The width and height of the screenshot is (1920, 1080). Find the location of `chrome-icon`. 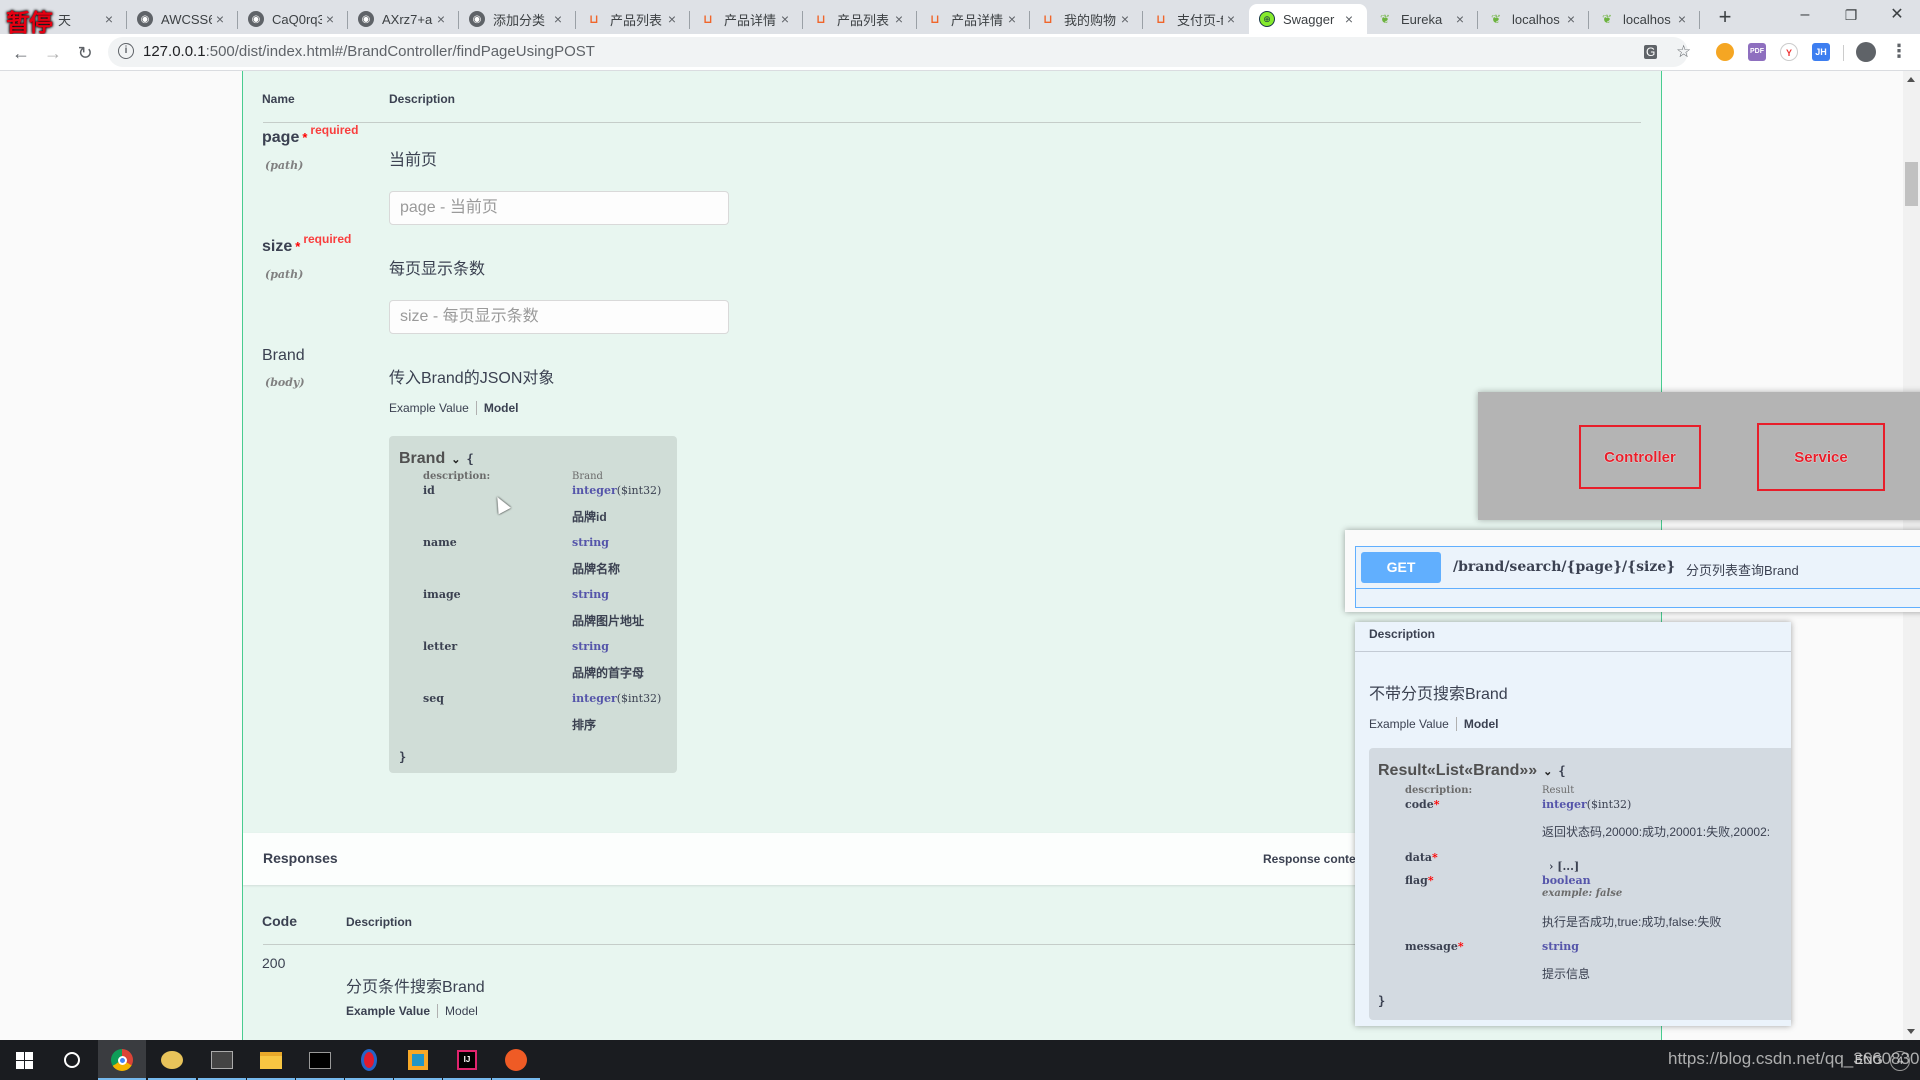

chrome-icon is located at coordinates (122, 1060).